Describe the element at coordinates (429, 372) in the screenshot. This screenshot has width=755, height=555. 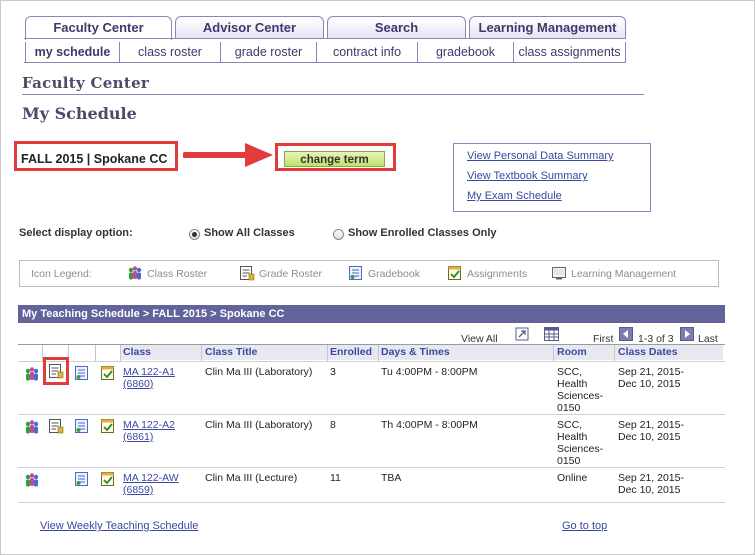
I see `days-times: Tu 4:00PM - 8:00PM` at that location.